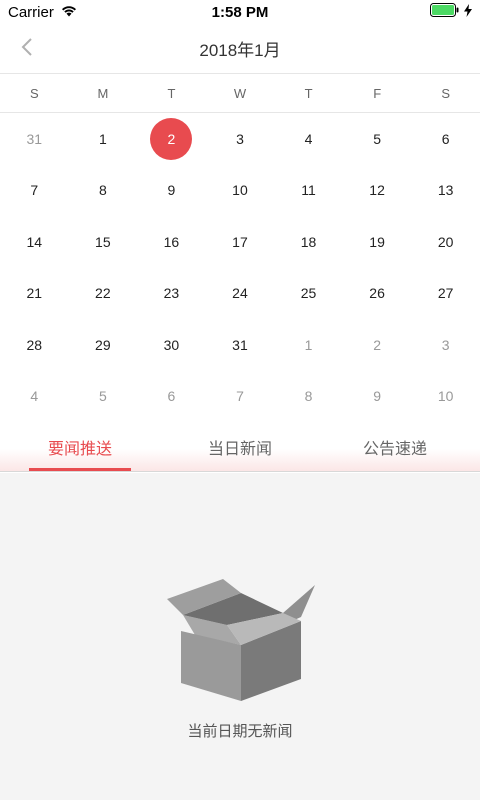 The image size is (480, 800). I want to click on day-number: 20, so click(445, 241).